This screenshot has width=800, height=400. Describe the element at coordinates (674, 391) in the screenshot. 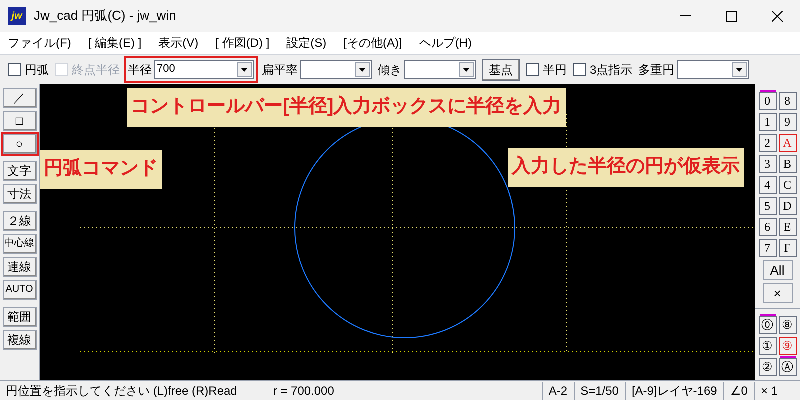

I see `status-cell: [A-9]レイヤ-169` at that location.